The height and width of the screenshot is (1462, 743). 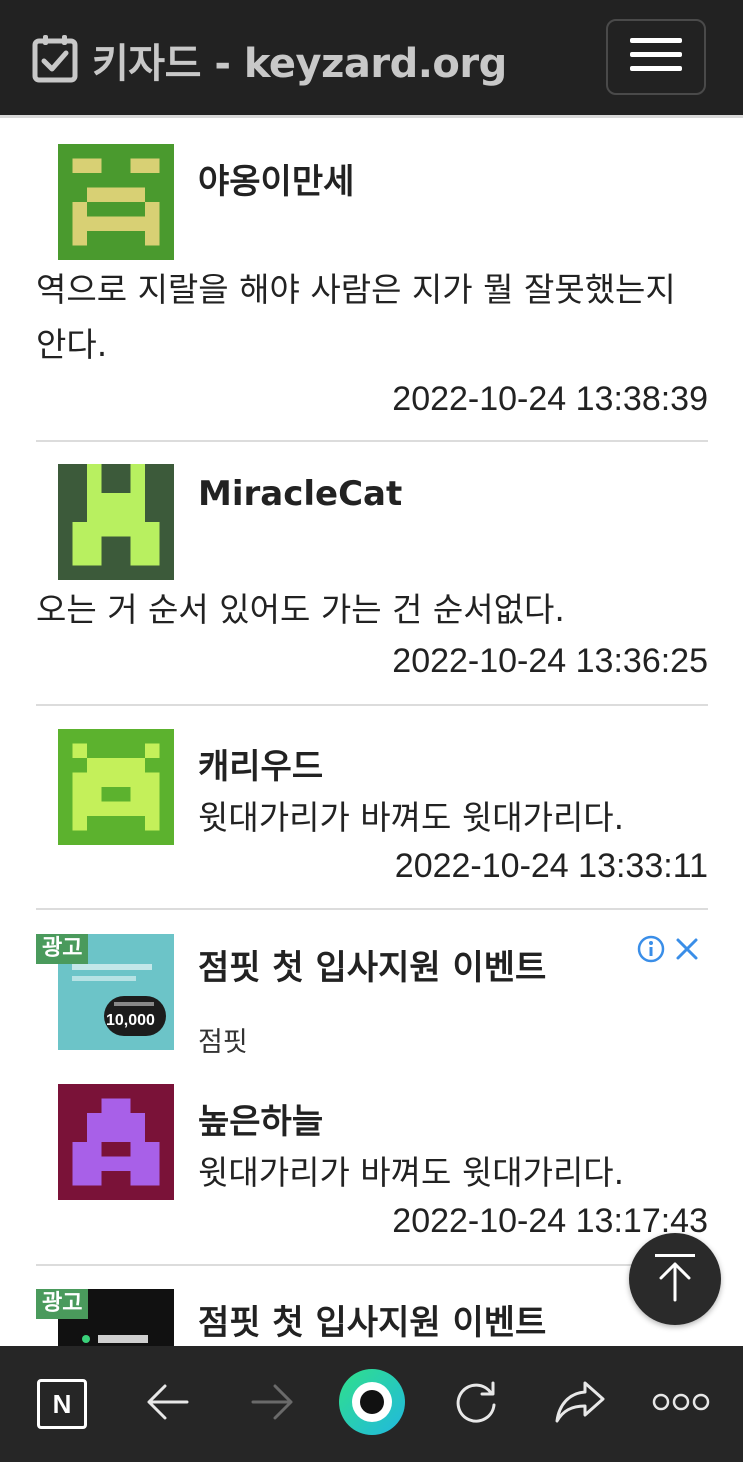 What do you see at coordinates (550, 399) in the screenshot?
I see `comment-date: 2022-10-24 13:38:39` at bounding box center [550, 399].